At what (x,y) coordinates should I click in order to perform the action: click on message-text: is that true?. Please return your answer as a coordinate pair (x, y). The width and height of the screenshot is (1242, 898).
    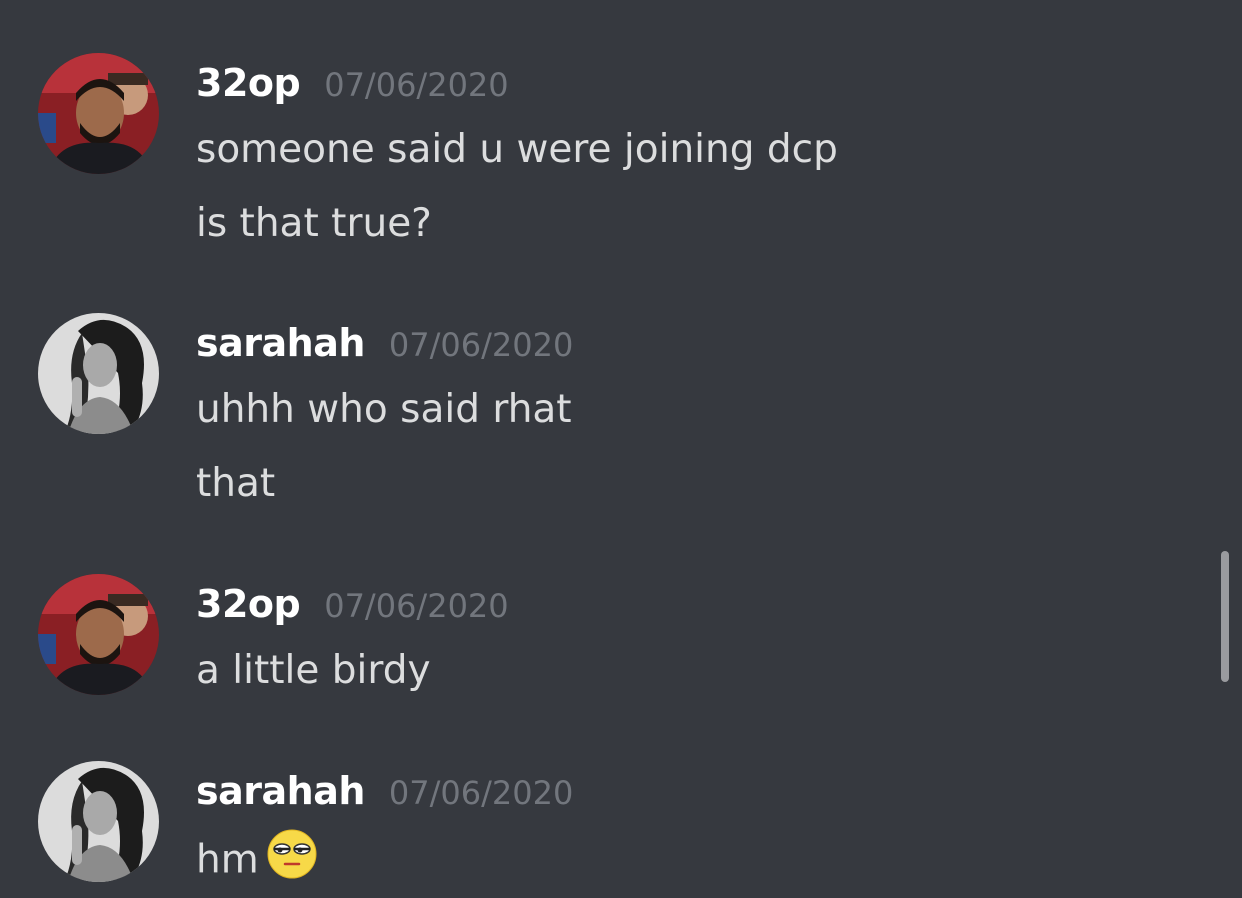
    Looking at the image, I should click on (314, 223).